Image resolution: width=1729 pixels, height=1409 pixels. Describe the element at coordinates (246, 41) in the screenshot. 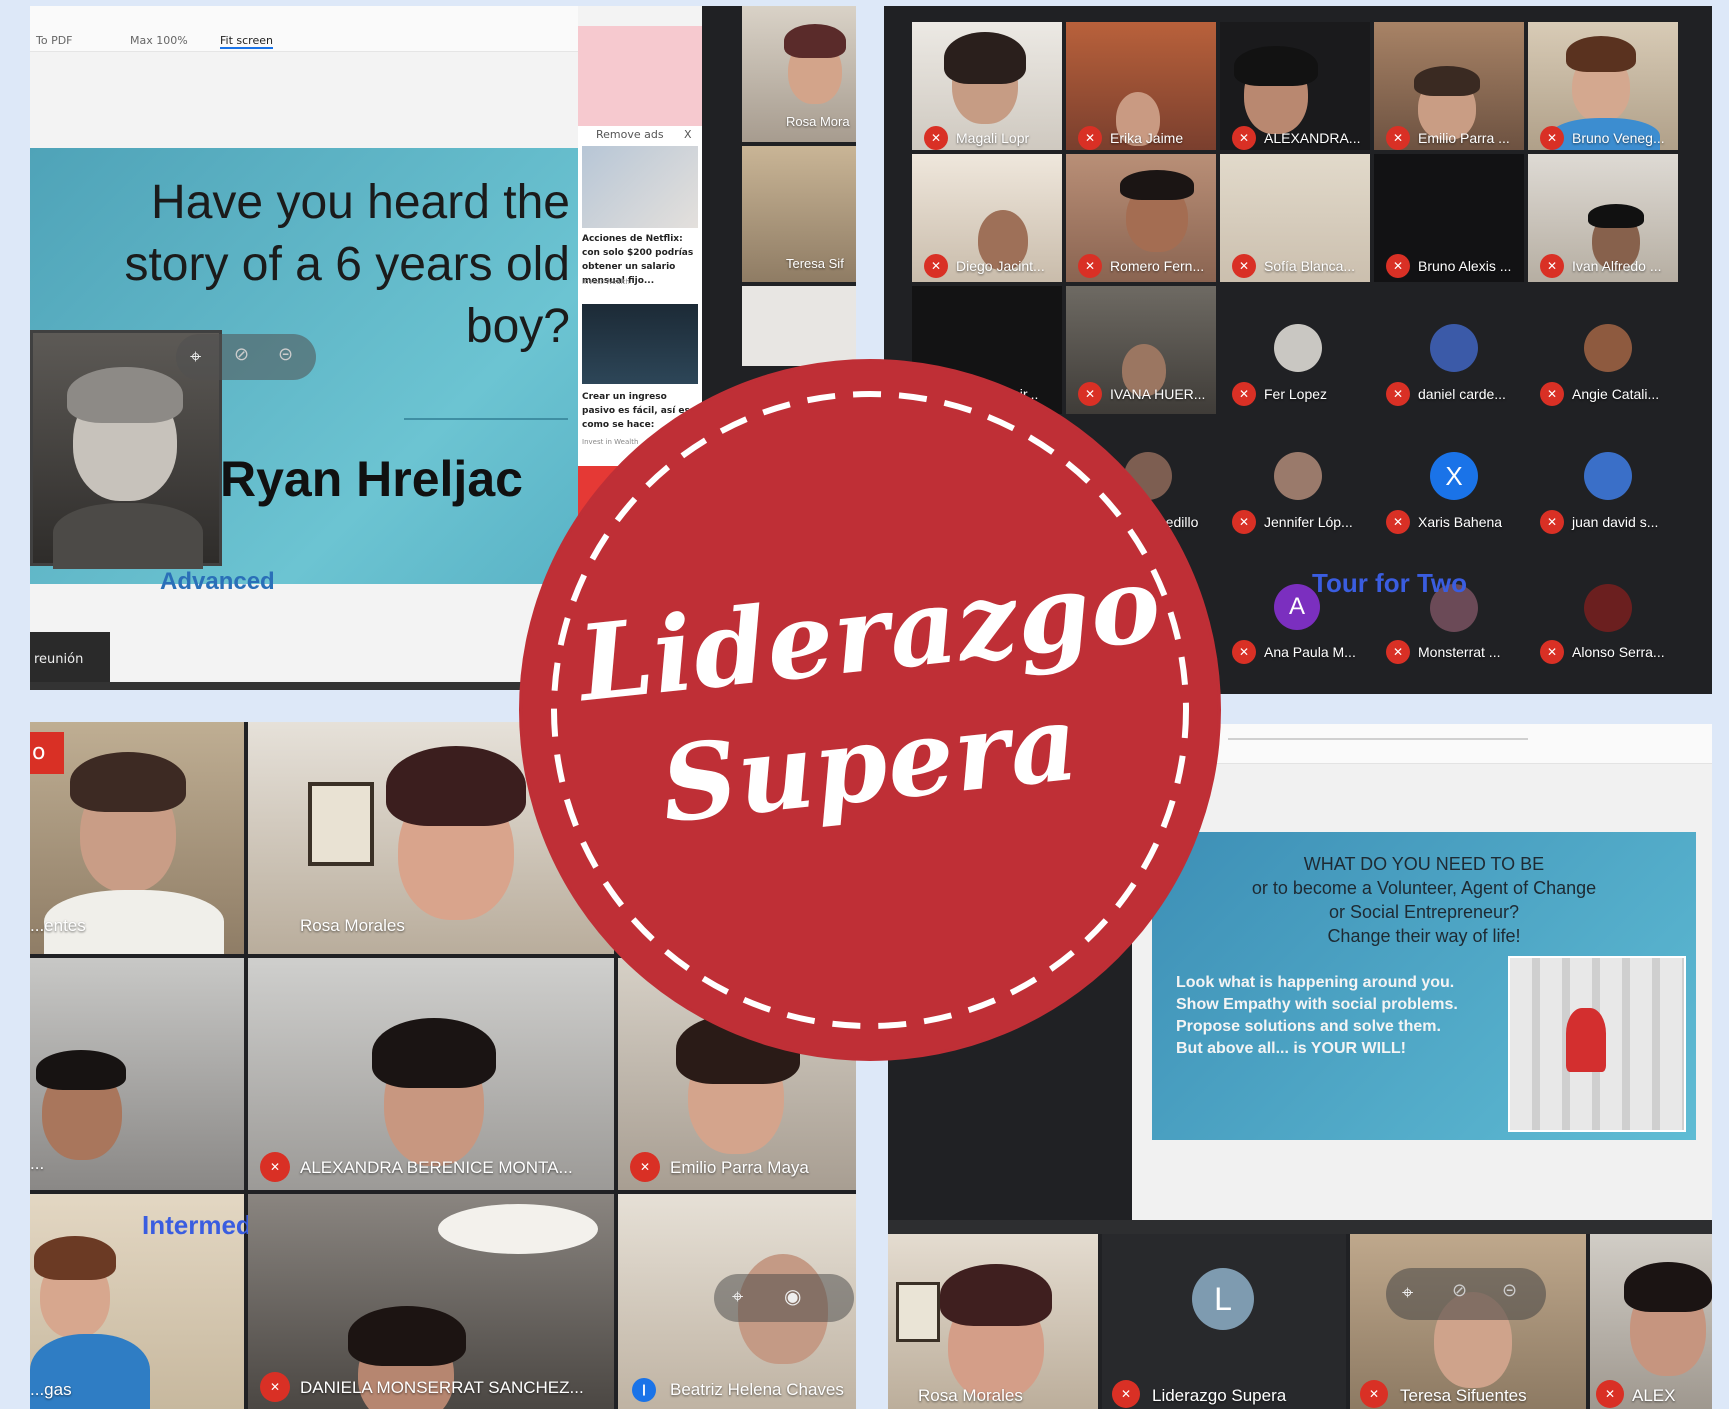

I see `fit-screen-button: Fit screen` at that location.